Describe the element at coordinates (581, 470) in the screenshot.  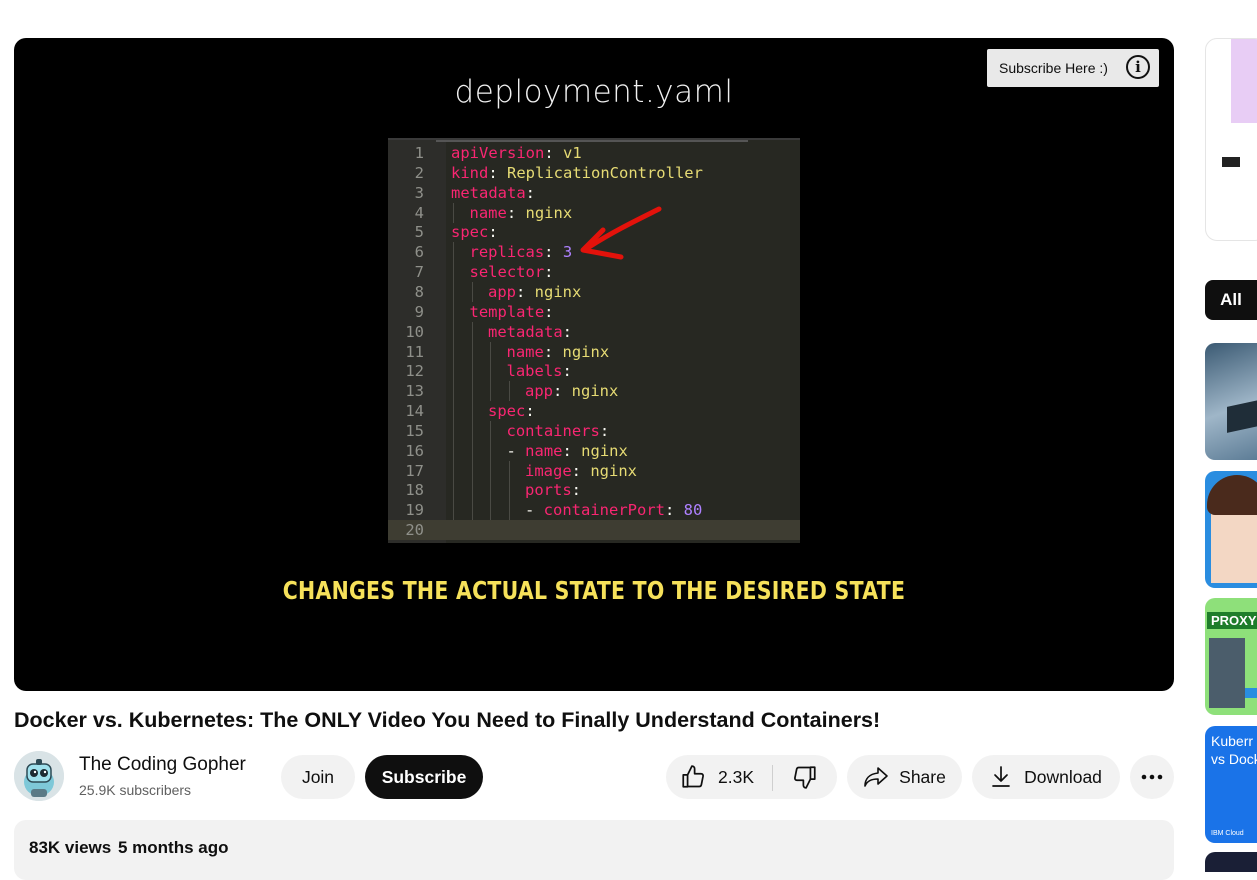
I see `code-text: image: nginx` at that location.